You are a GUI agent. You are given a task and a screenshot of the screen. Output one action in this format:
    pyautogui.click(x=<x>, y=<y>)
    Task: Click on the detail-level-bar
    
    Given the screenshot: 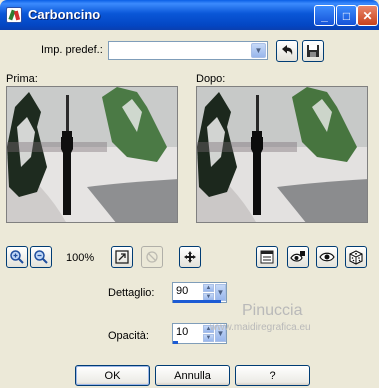 What is the action you would take?
    pyautogui.click(x=197, y=301)
    